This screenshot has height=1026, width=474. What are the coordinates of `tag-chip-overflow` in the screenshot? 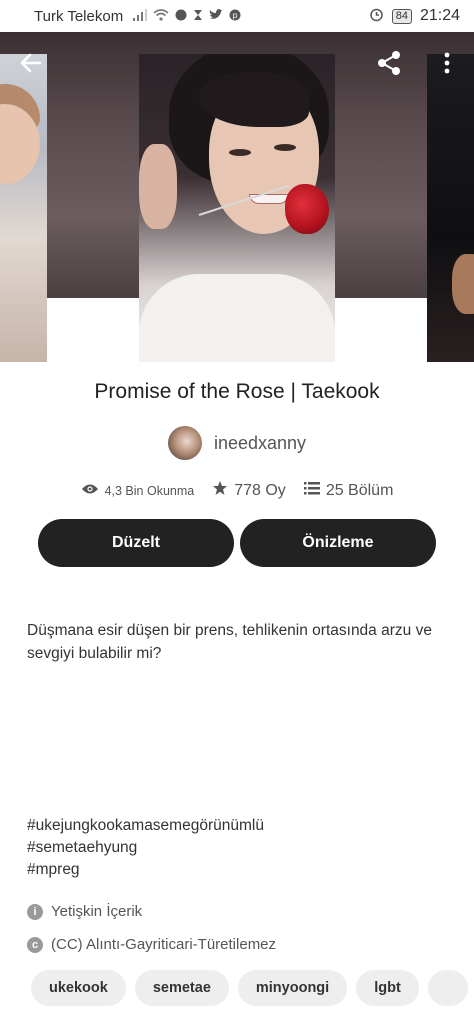 It's located at (447, 988).